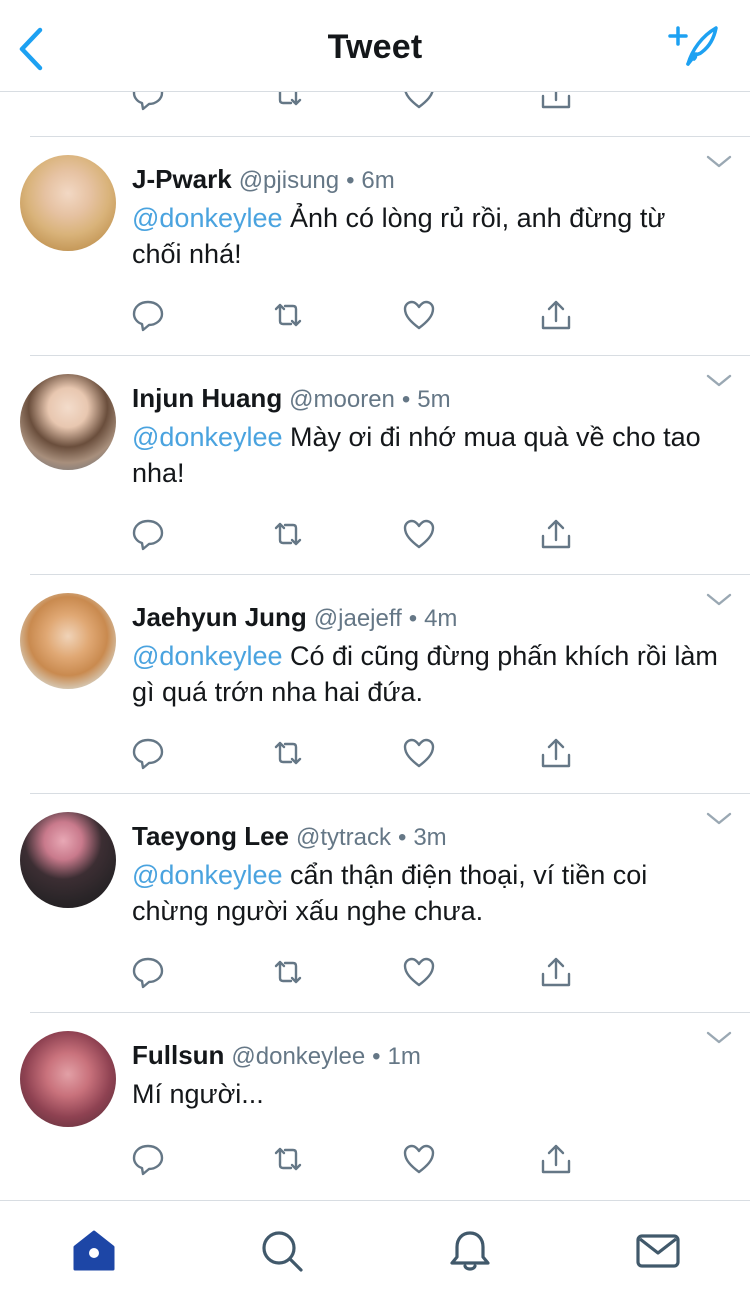 Image resolution: width=750 pixels, height=1298 pixels. What do you see at coordinates (433, 399) in the screenshot?
I see `timestamp: 5m` at bounding box center [433, 399].